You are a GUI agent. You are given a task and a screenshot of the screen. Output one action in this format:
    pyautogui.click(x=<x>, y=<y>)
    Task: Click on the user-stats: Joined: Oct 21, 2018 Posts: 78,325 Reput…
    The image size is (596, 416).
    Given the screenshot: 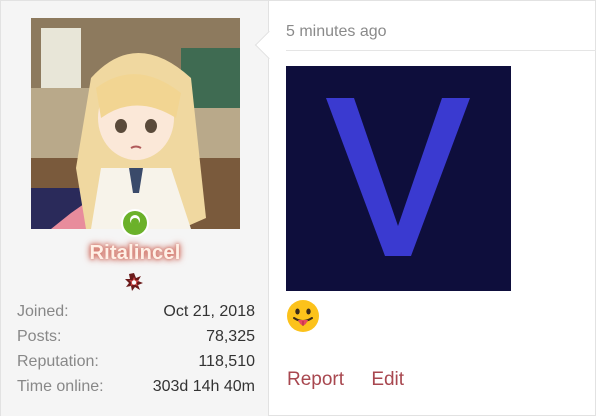 What is the action you would take?
    pyautogui.click(x=136, y=351)
    